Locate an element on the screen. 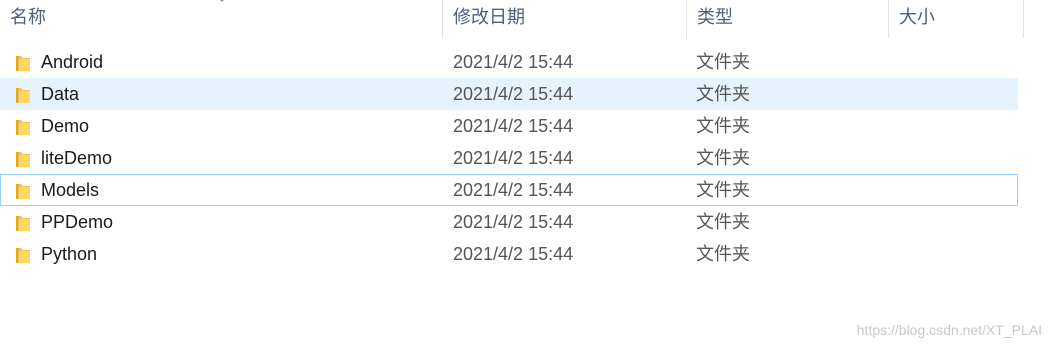 The image size is (1052, 346). file-name: Models is located at coordinates (70, 190).